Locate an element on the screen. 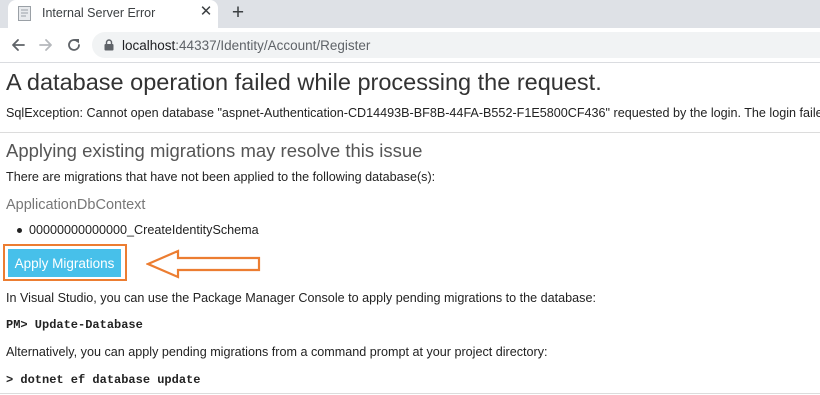  apply-migrations-button: Apply Migrations is located at coordinates (64, 263).